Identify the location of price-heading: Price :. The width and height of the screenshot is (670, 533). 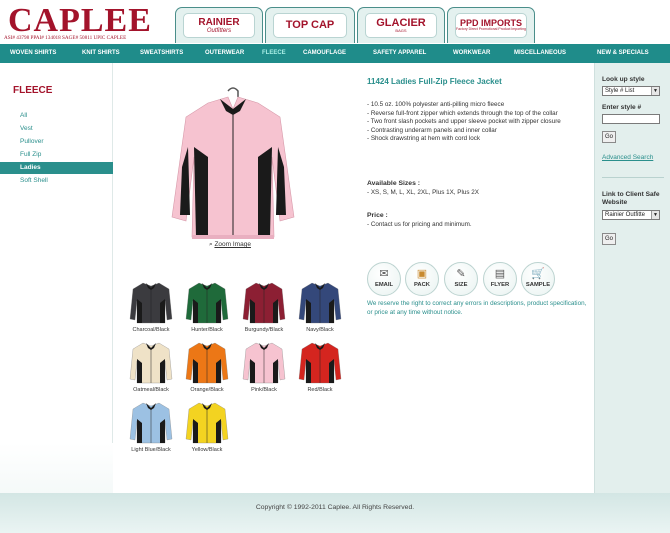
(377, 215).